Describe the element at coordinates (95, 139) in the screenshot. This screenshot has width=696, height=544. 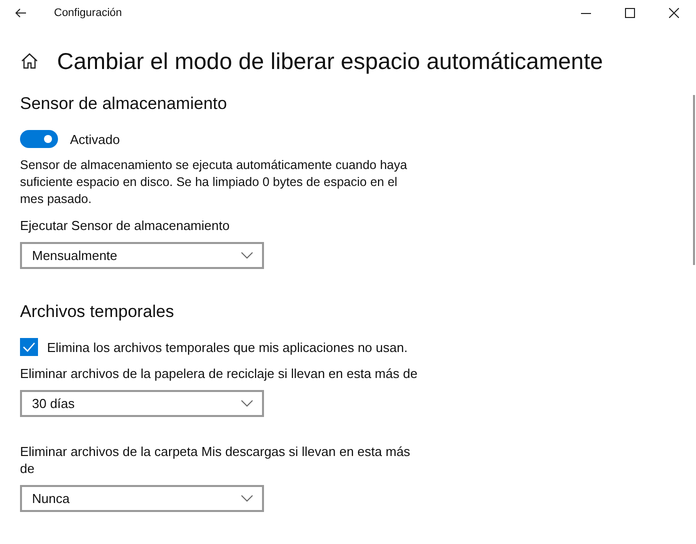
I see `toggle-label: Activado` at that location.